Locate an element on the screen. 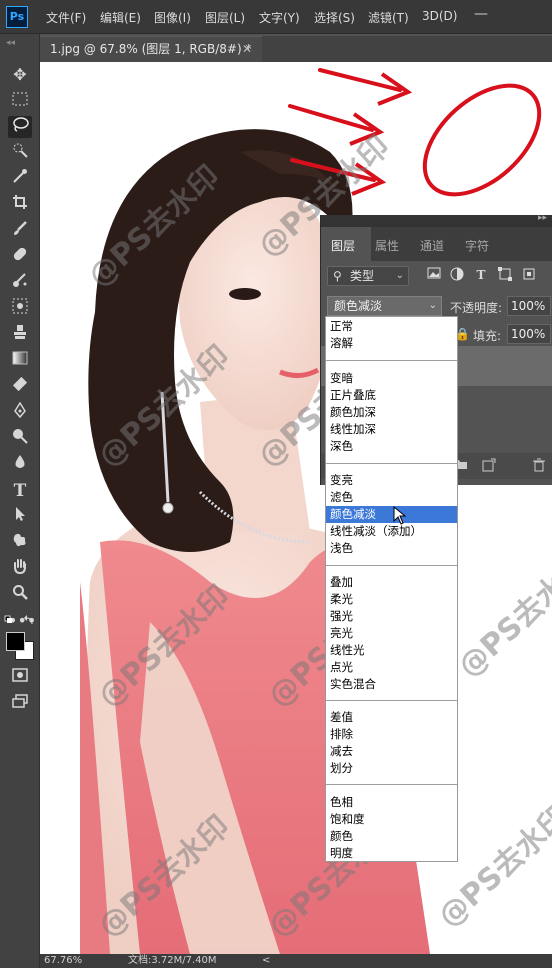 The image size is (552, 968). delete-layer-icon is located at coordinates (539, 466).